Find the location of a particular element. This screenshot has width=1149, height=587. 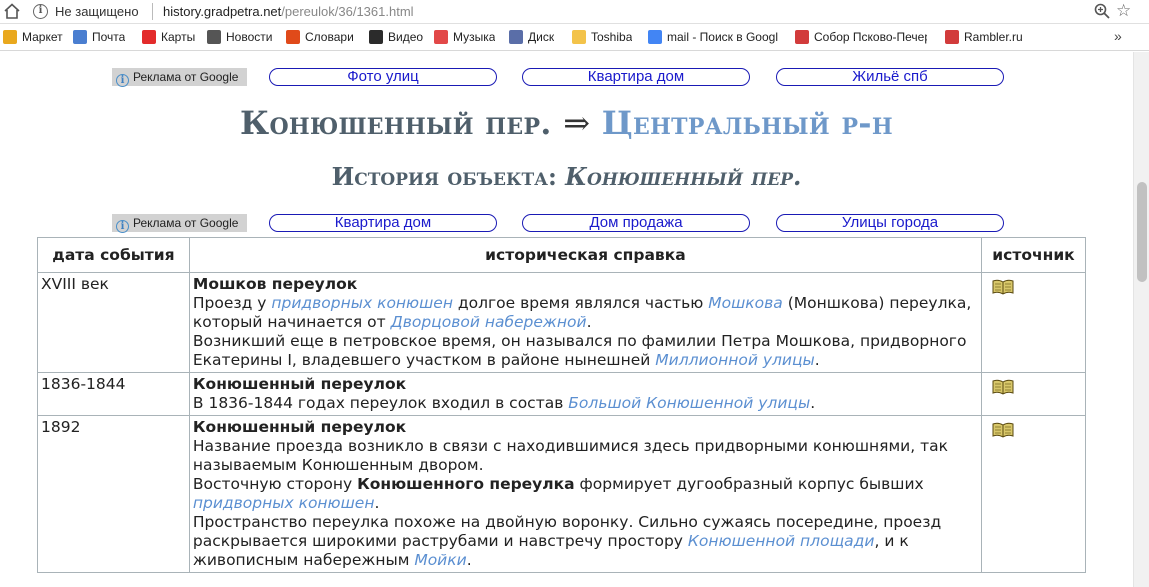

bookmark-label: Toshiba is located at coordinates (612, 37).